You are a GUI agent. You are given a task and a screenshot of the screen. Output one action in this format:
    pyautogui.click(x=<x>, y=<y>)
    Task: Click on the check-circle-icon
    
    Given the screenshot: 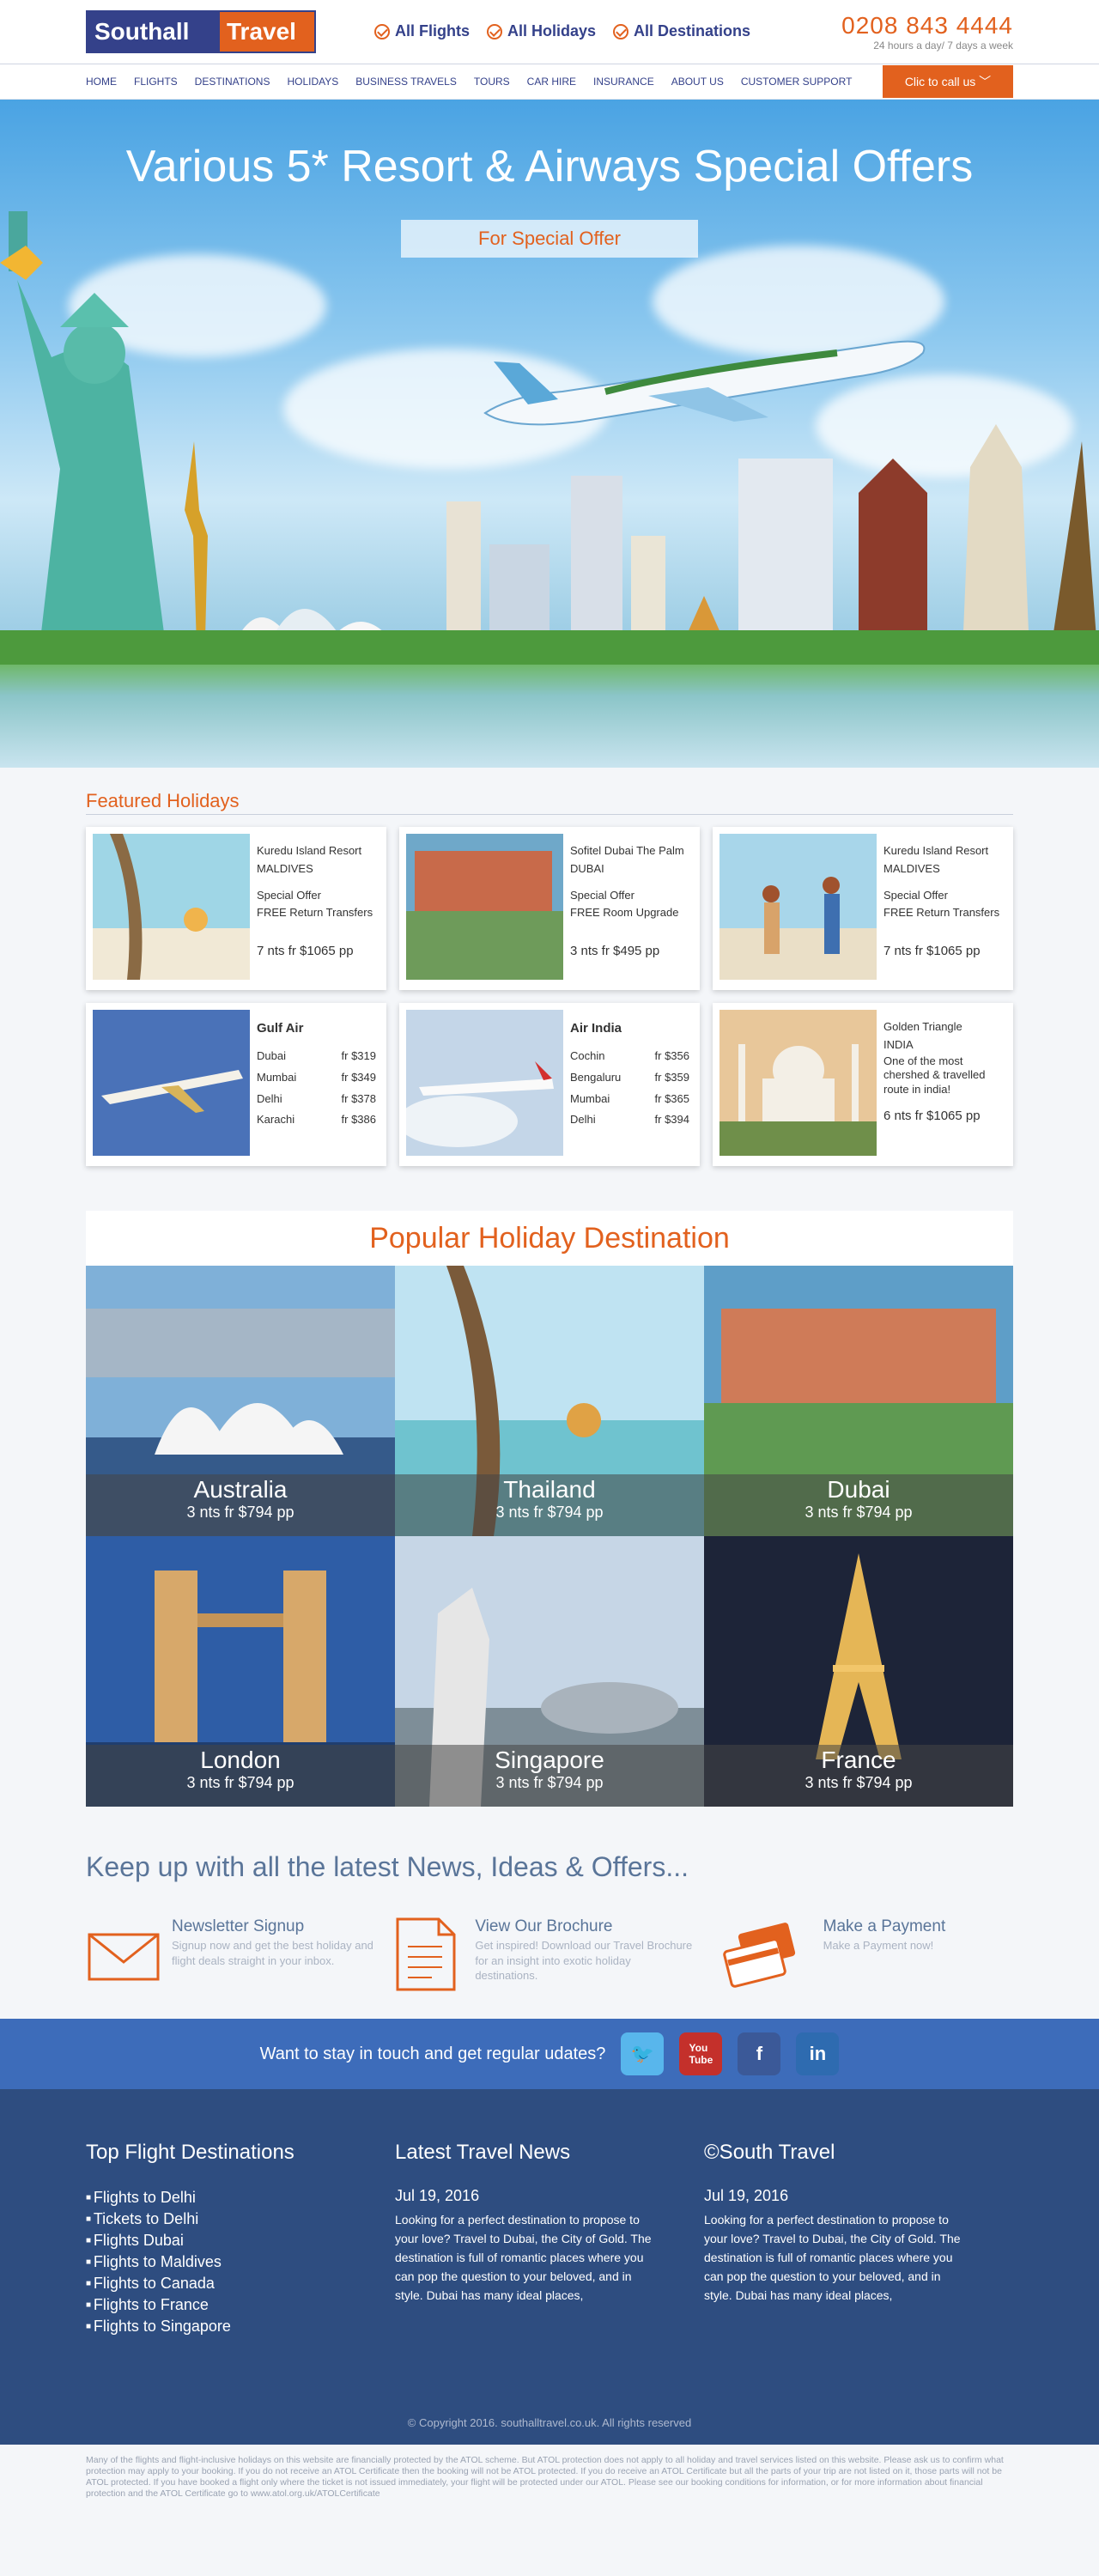 What is the action you would take?
    pyautogui.click(x=494, y=31)
    